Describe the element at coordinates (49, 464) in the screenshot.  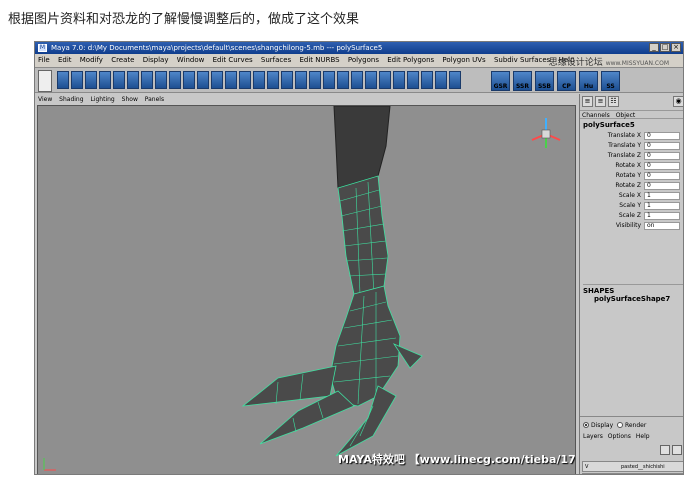
I see `origin-axis-icon` at that location.